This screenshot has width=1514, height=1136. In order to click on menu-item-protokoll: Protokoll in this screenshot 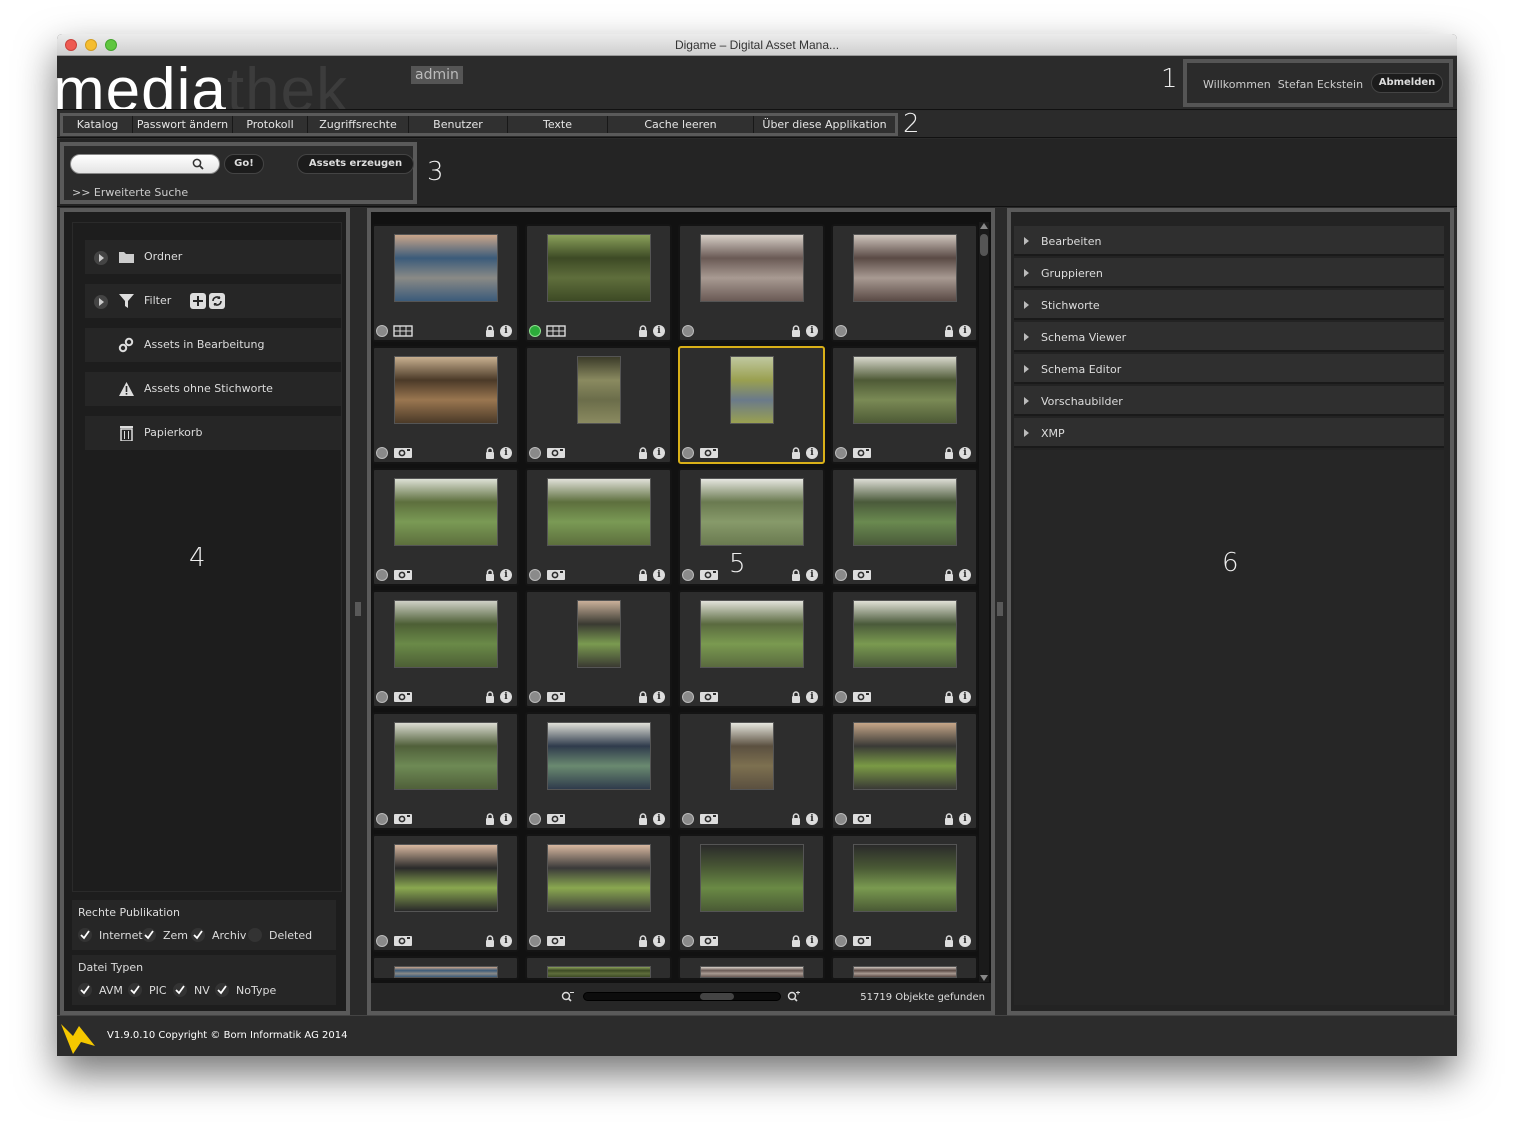, I will do `click(270, 124)`.